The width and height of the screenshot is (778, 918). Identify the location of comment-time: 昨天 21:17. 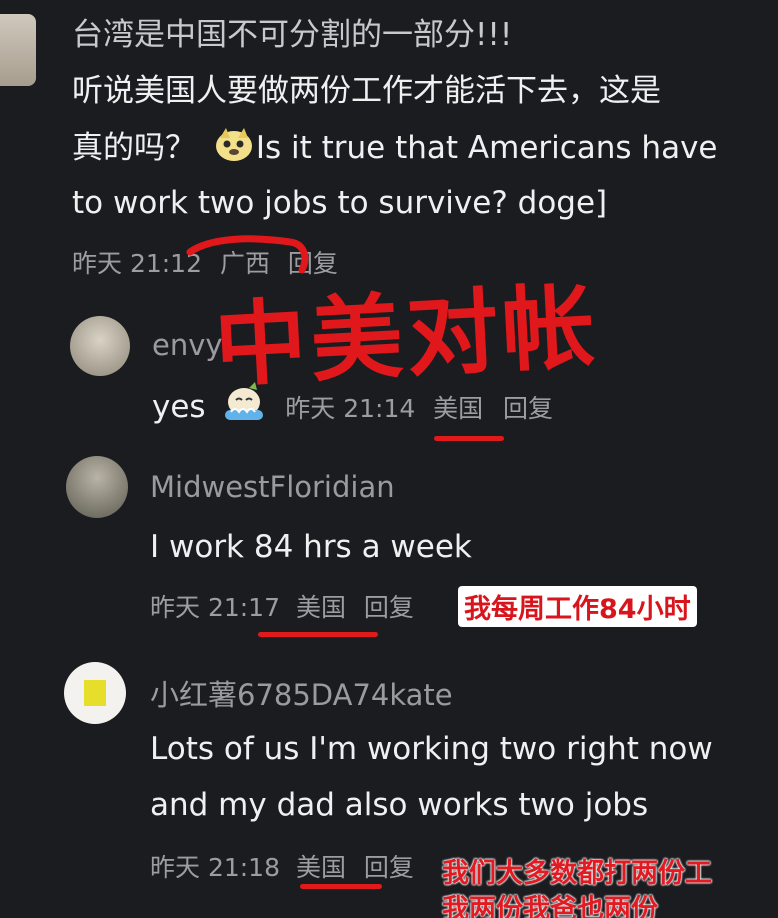
(215, 607).